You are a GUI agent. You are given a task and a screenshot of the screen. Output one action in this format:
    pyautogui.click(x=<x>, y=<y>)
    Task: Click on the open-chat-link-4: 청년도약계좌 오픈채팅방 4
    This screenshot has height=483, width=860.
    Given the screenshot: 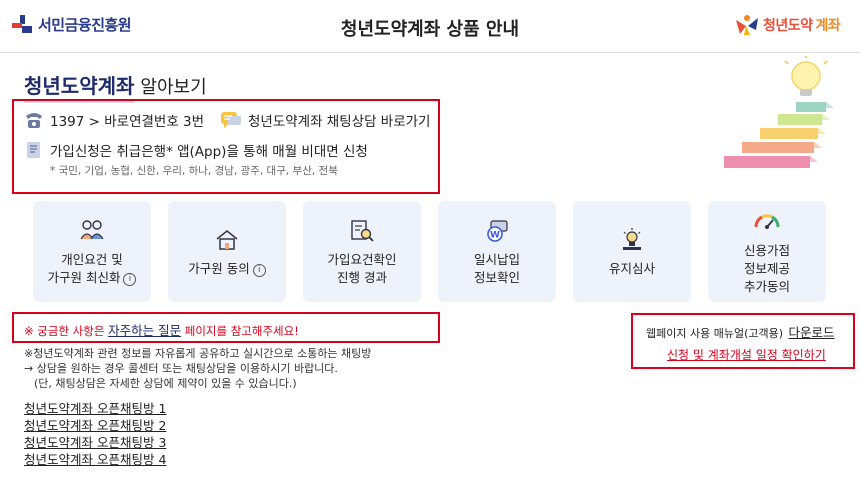 What is the action you would take?
    pyautogui.click(x=95, y=459)
    